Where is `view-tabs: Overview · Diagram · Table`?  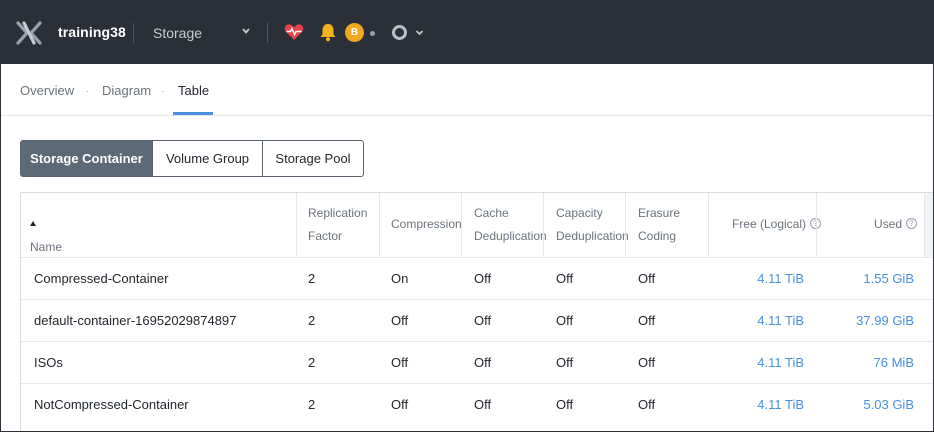 view-tabs: Overview · Diagram · Table is located at coordinates (467, 90).